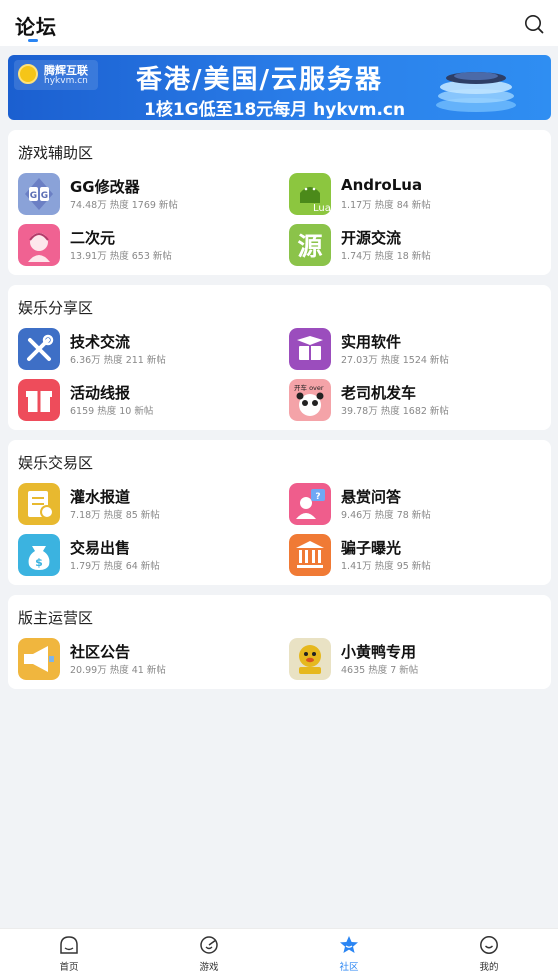  What do you see at coordinates (371, 342) in the screenshot?
I see `forum-item-name: 实用软件` at bounding box center [371, 342].